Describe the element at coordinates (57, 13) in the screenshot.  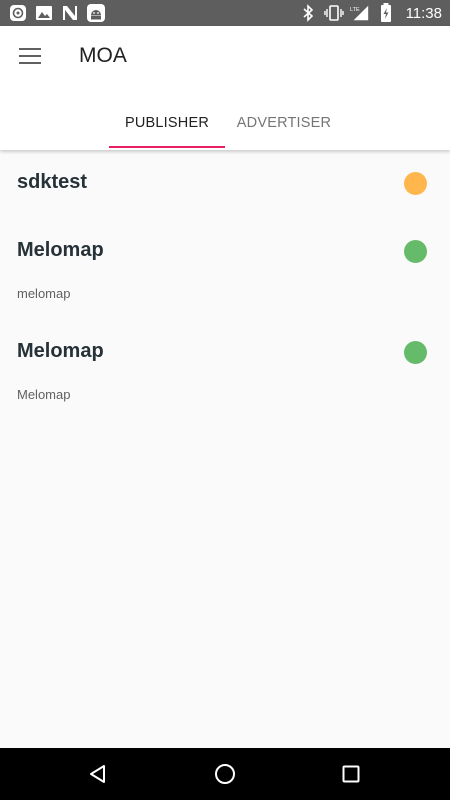
I see `status-left-icons` at that location.